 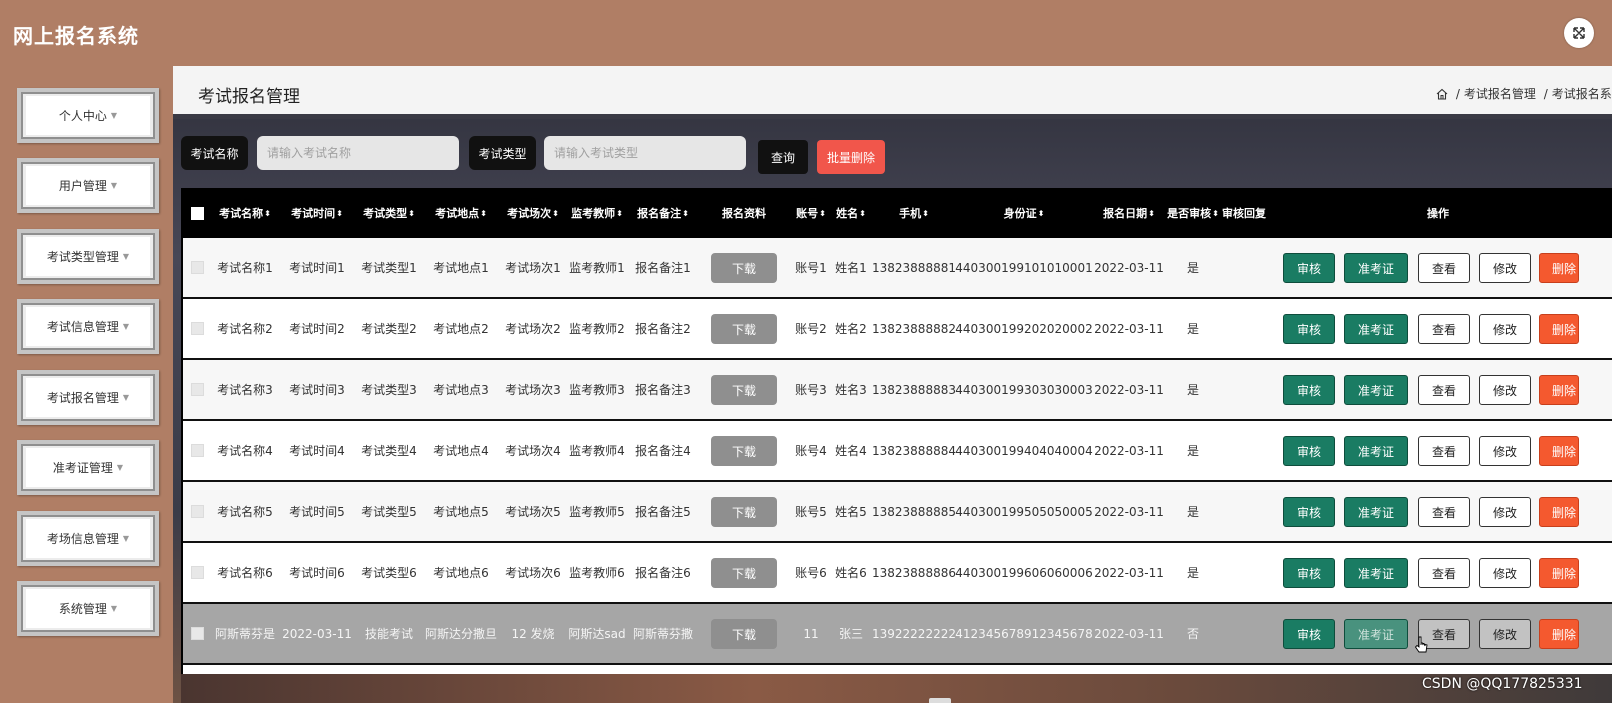 What do you see at coordinates (663, 213) in the screenshot?
I see `column-header: 报名备注 ⬍` at bounding box center [663, 213].